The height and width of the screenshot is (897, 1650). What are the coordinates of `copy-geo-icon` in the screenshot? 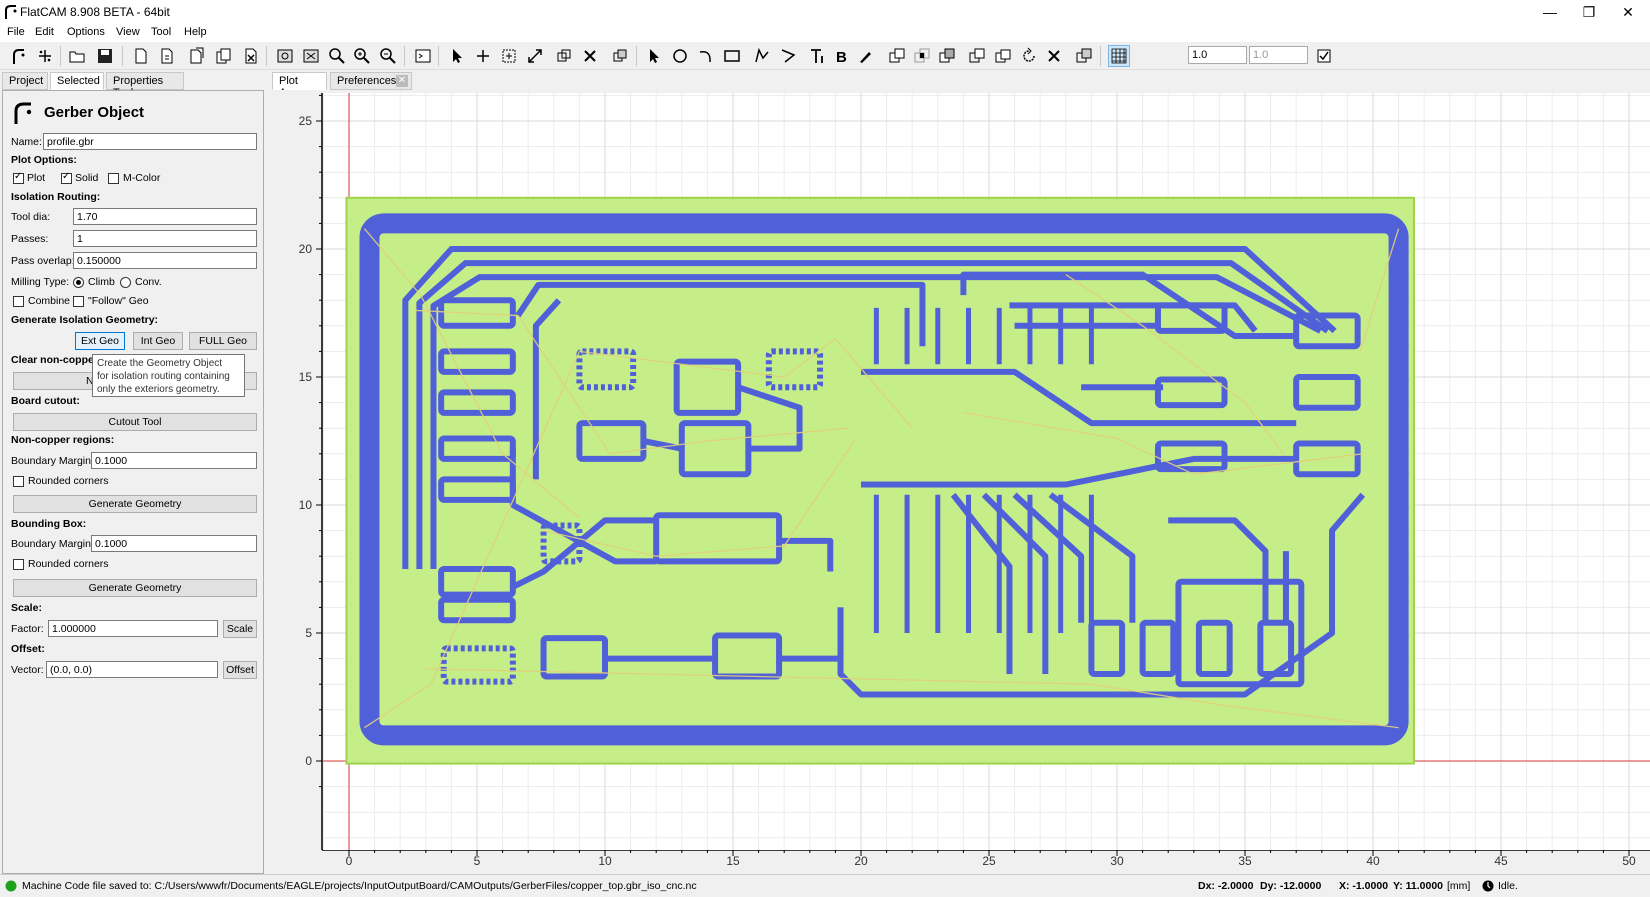 It's located at (1003, 56).